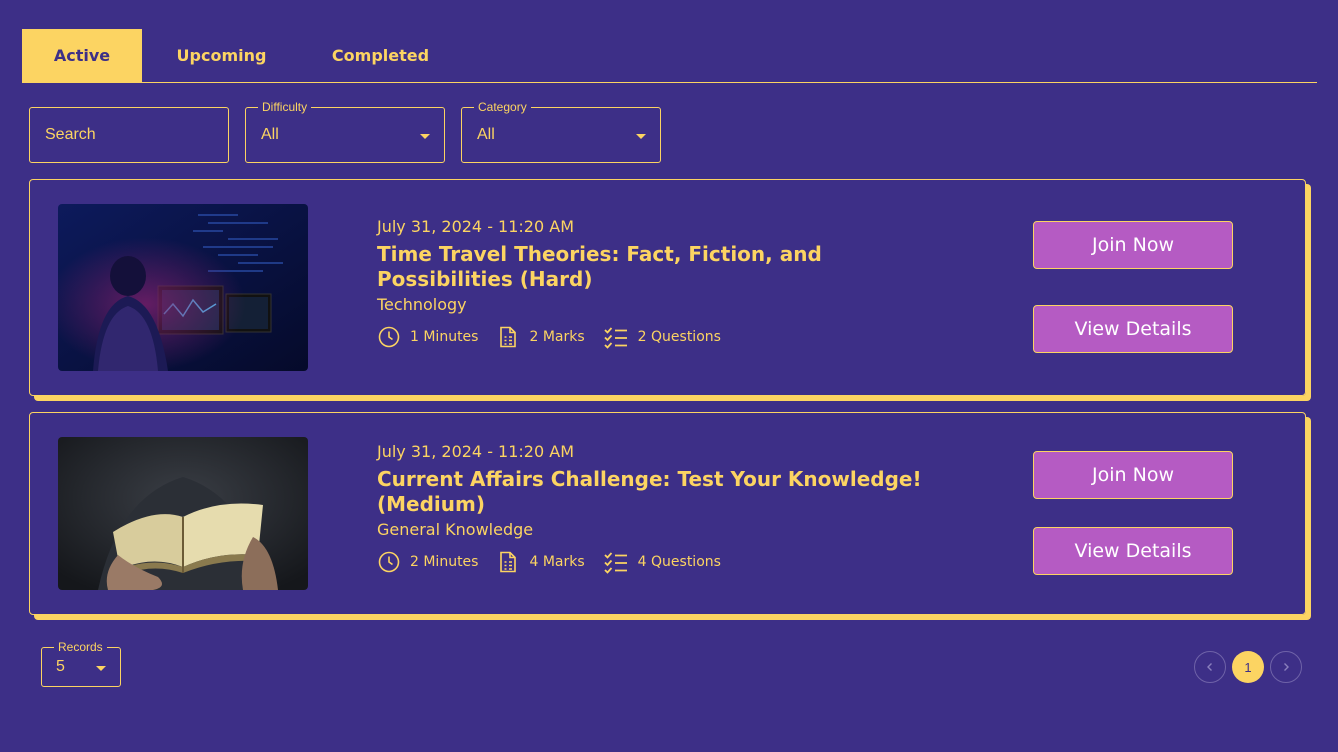 The image size is (1338, 752). I want to click on duration-item: 2 Minutes, so click(427, 562).